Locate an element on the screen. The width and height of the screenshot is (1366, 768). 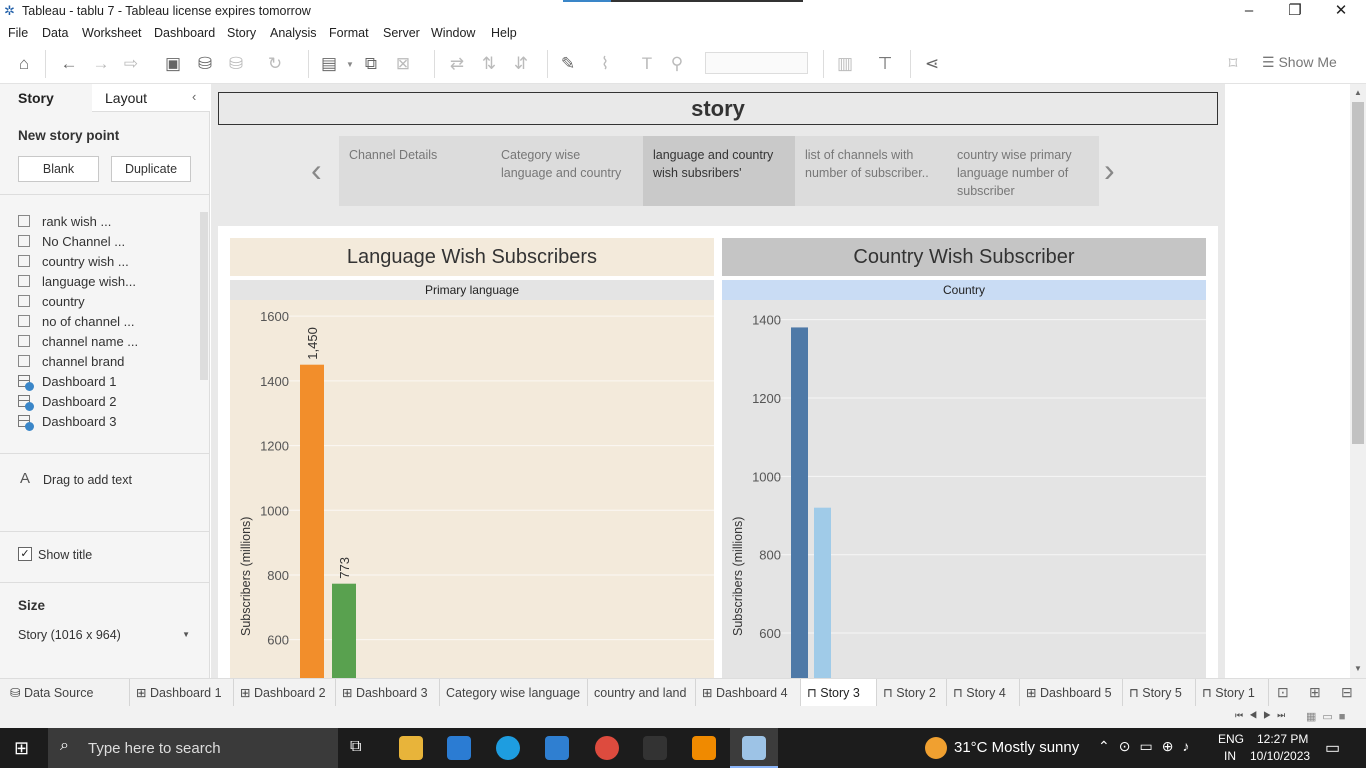
size-dropdown: Story (1016 x 964) ▼ is located at coordinates (105, 635).